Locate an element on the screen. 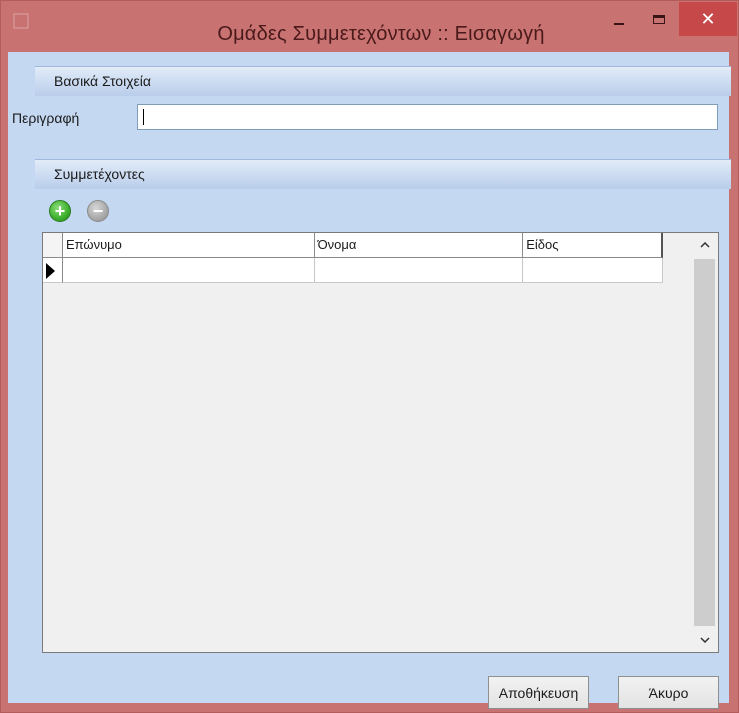  vertical-scrollbar is located at coordinates (705, 442).